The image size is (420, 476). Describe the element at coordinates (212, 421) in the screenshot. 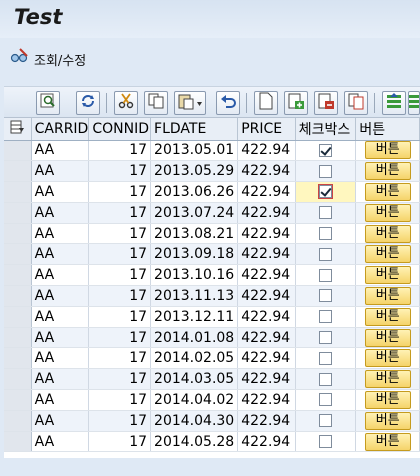

I see `table-row: AA 17 2014.04.30 422.94 버튼` at that location.